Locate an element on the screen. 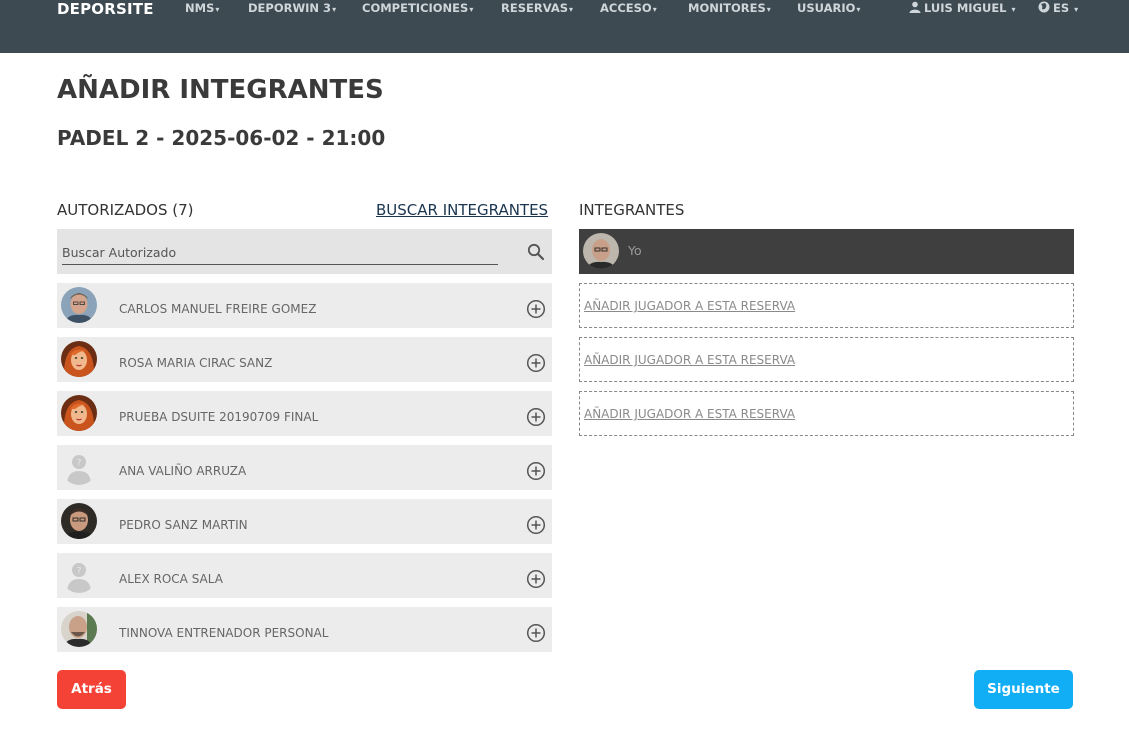 Image resolution: width=1129 pixels, height=741 pixels. page-title: AÑADIR INTEGRANTES is located at coordinates (220, 90).